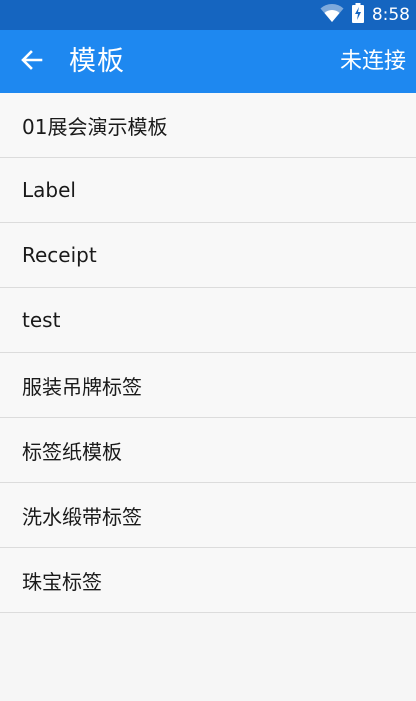 The height and width of the screenshot is (701, 416). What do you see at coordinates (208, 320) in the screenshot?
I see `template-item: test` at bounding box center [208, 320].